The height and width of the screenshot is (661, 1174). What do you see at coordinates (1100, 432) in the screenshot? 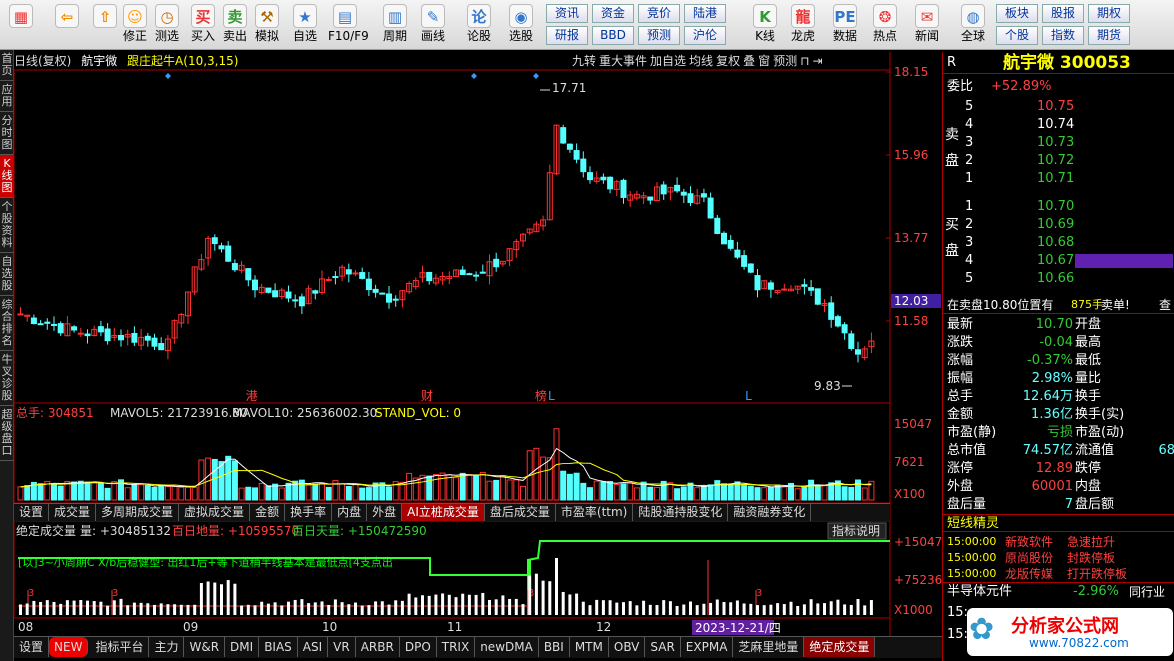
I see `stat-label2: 市盈(动)` at bounding box center [1100, 432].